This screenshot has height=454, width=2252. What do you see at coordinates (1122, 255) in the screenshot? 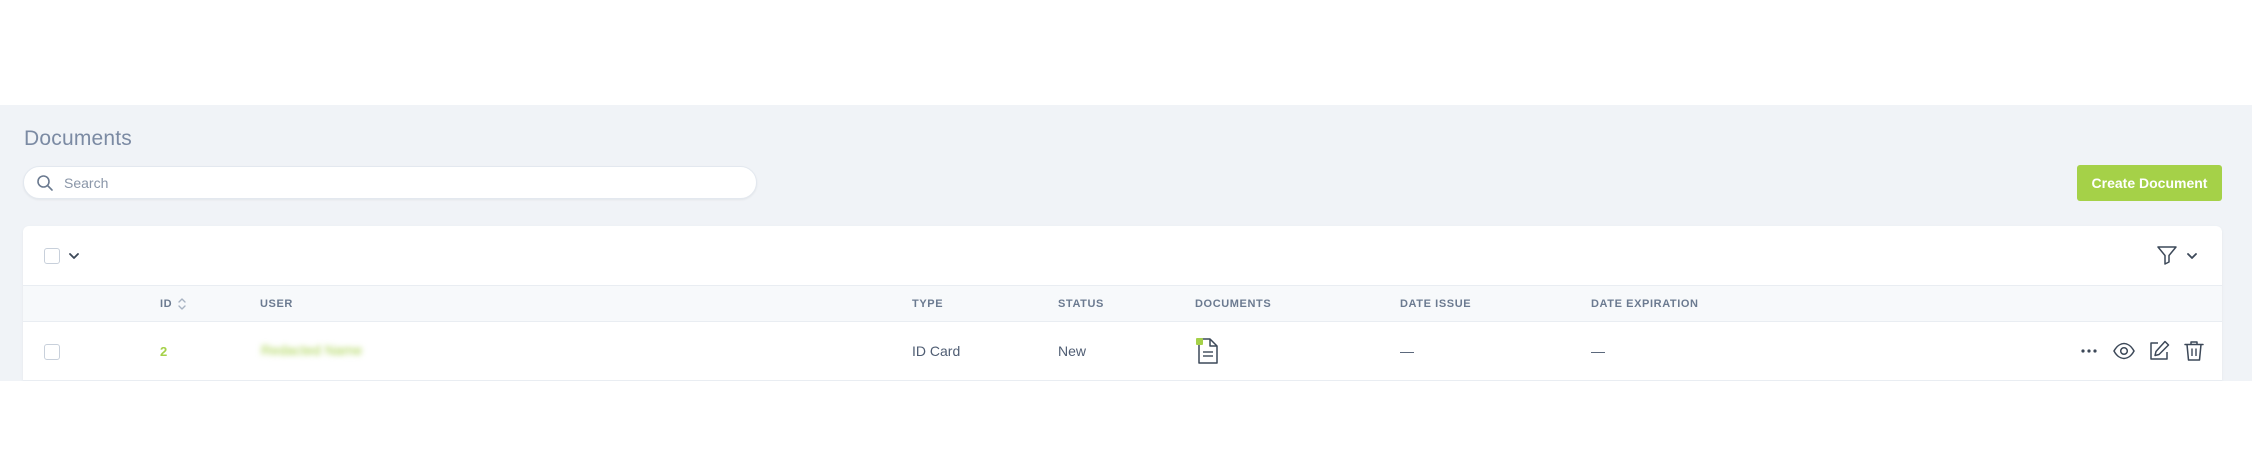
I see `table-toolbar` at bounding box center [1122, 255].